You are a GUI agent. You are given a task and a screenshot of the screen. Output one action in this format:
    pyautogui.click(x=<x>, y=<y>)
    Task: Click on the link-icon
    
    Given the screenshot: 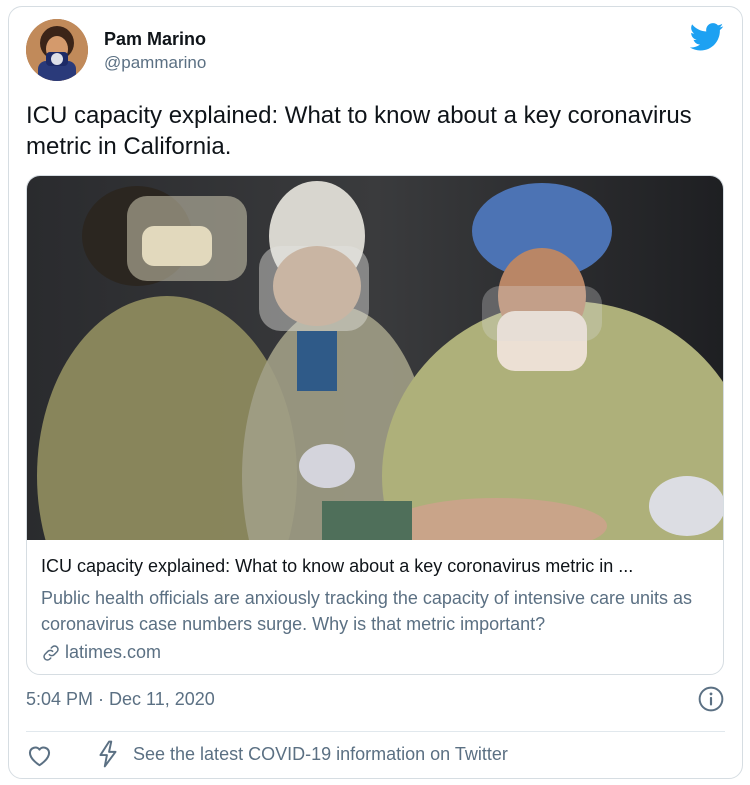 What is the action you would take?
    pyautogui.click(x=51, y=652)
    